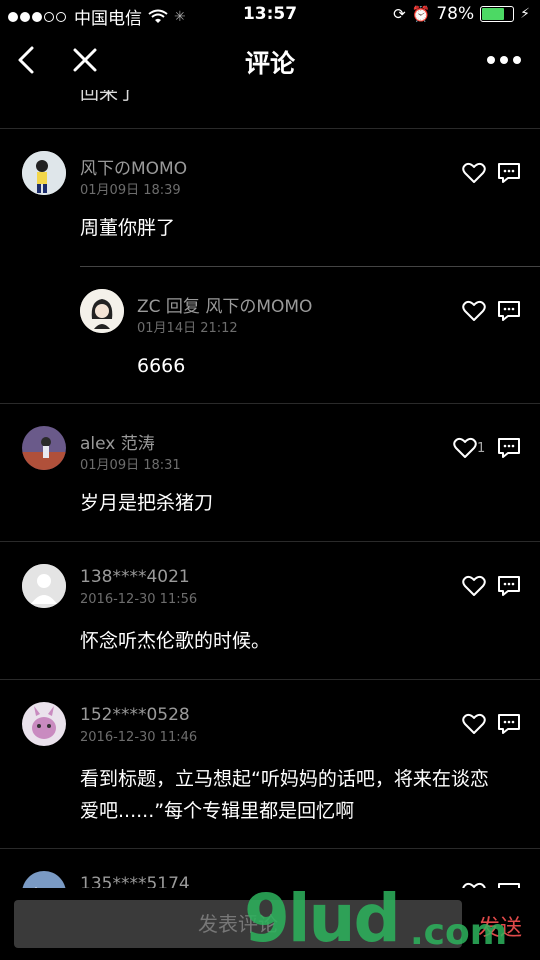  I want to click on comment-time: 01月14日 21:12, so click(187, 328).